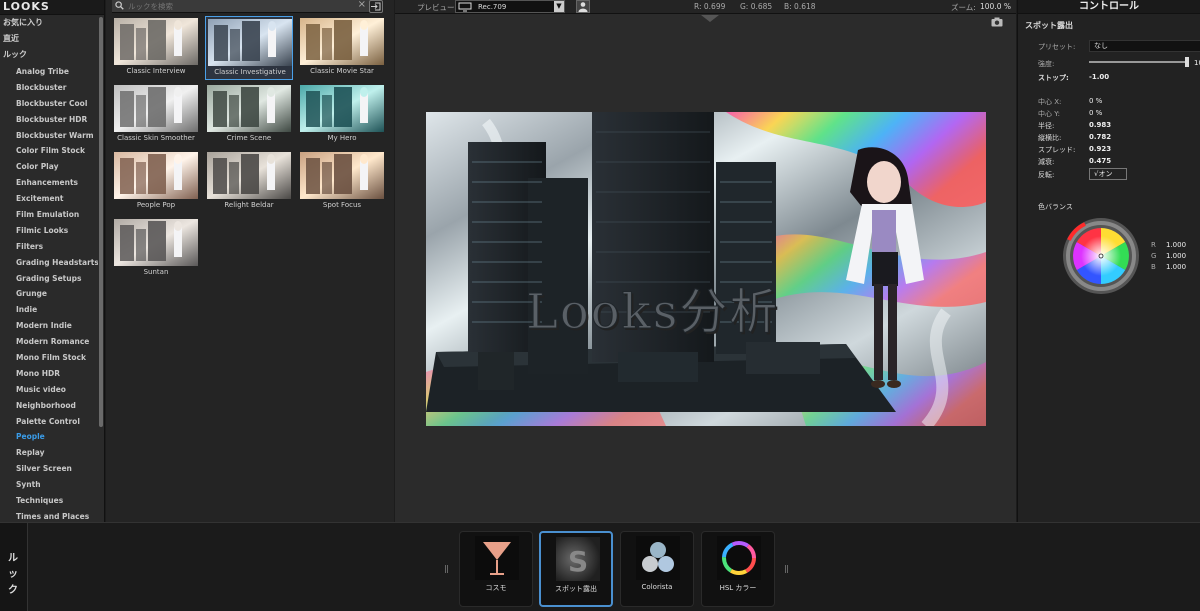 The image size is (1200, 611). What do you see at coordinates (101, 222) in the screenshot?
I see `sidebar-scrollbar` at bounding box center [101, 222].